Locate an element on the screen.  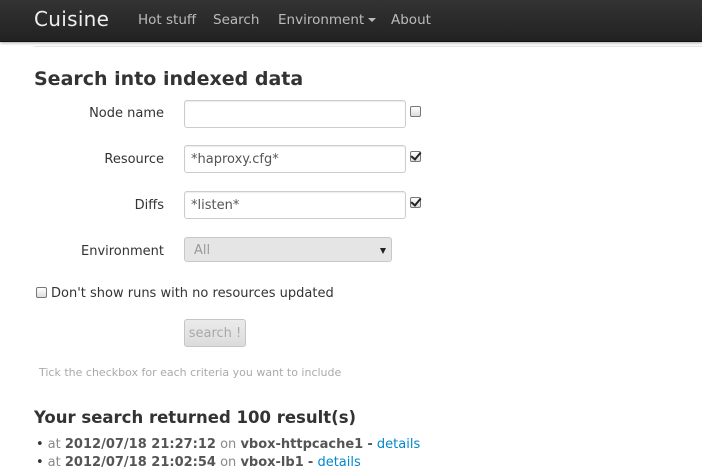
no-resources-checkbox is located at coordinates (41, 292).